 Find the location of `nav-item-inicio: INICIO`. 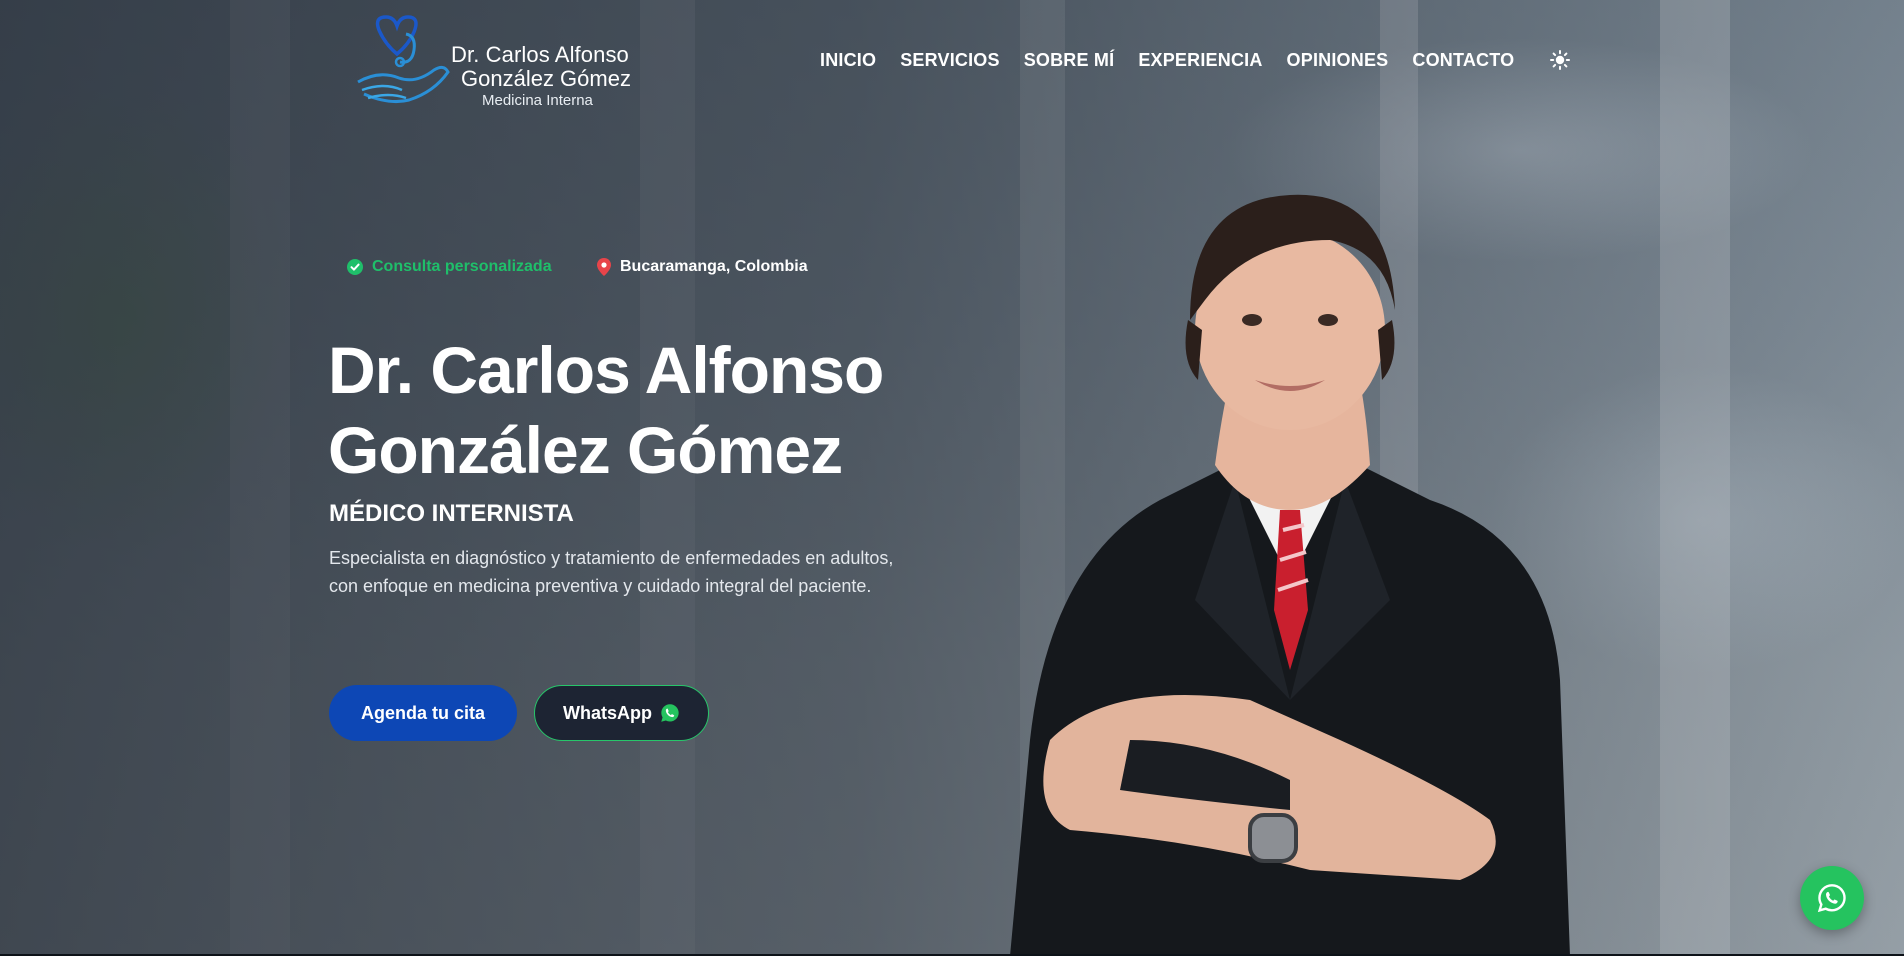

nav-item-inicio: INICIO is located at coordinates (848, 60).